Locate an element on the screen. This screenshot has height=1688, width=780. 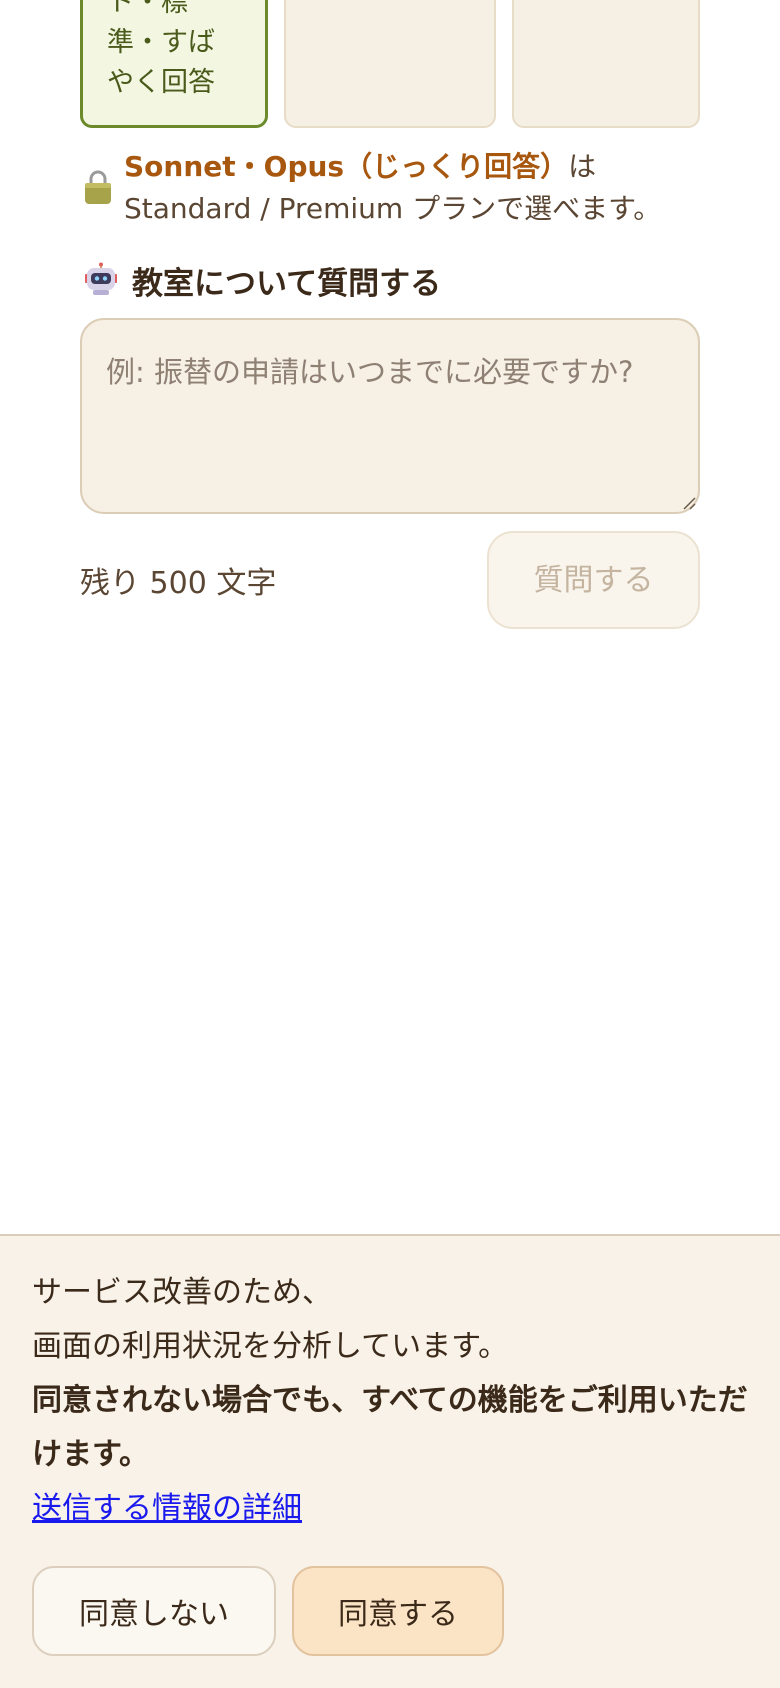
decline-button: 同意しない is located at coordinates (154, 1611).